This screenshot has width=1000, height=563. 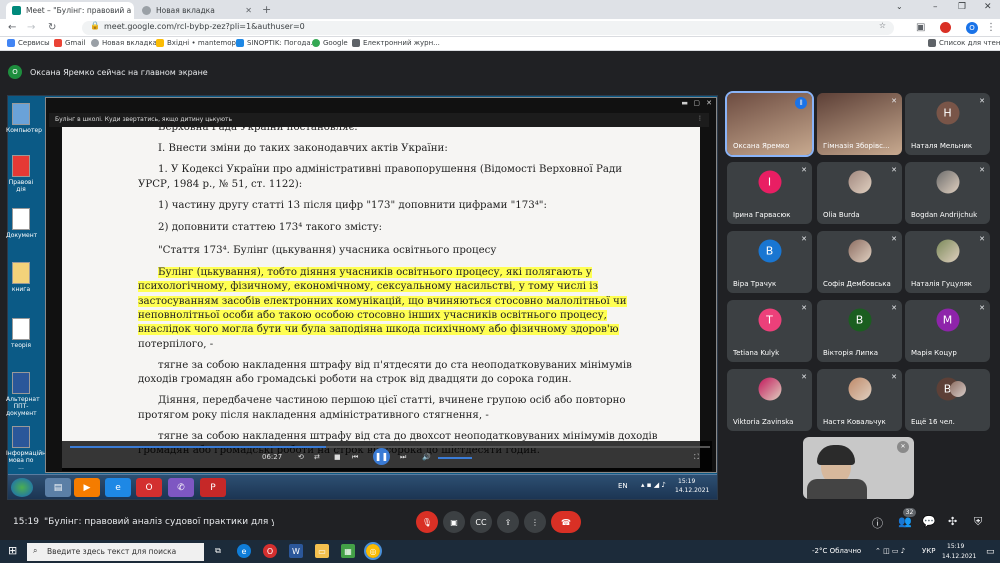 What do you see at coordinates (133, 72) in the screenshot?
I see `presenter-banner: О Оксана Яремко сейчас на главном экране` at bounding box center [133, 72].